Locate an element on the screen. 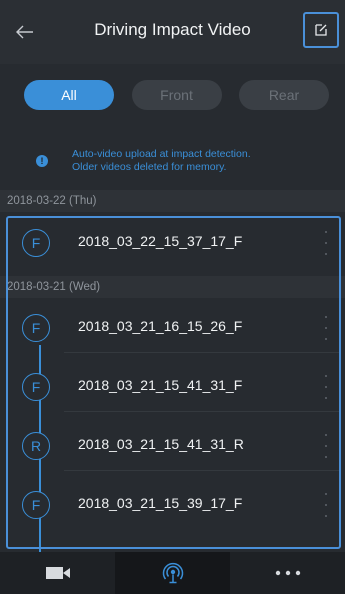  filter-bar: All Front Rear is located at coordinates (172, 95).